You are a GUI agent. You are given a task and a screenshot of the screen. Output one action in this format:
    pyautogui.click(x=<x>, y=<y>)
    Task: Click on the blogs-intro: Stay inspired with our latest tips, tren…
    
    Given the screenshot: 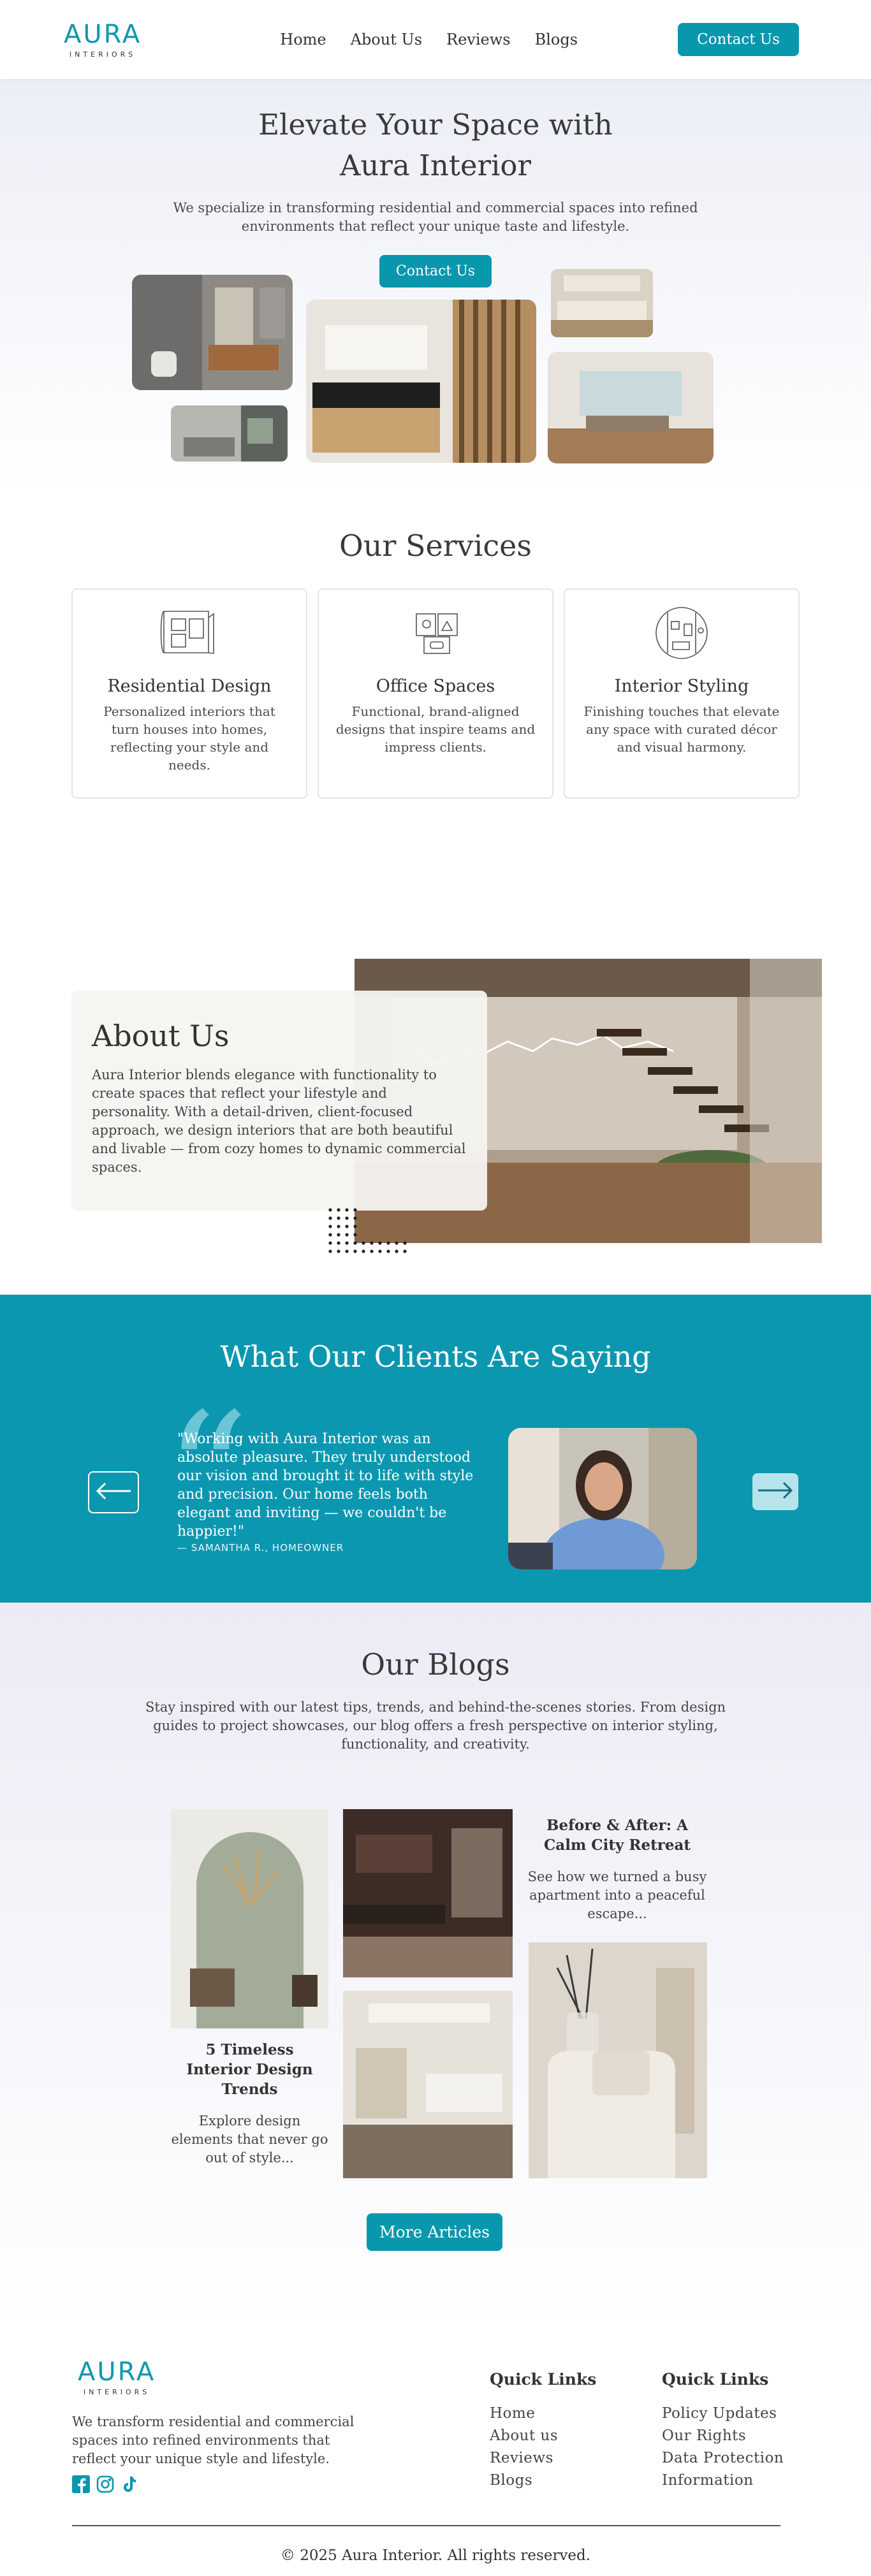 What is the action you would take?
    pyautogui.click(x=435, y=1725)
    